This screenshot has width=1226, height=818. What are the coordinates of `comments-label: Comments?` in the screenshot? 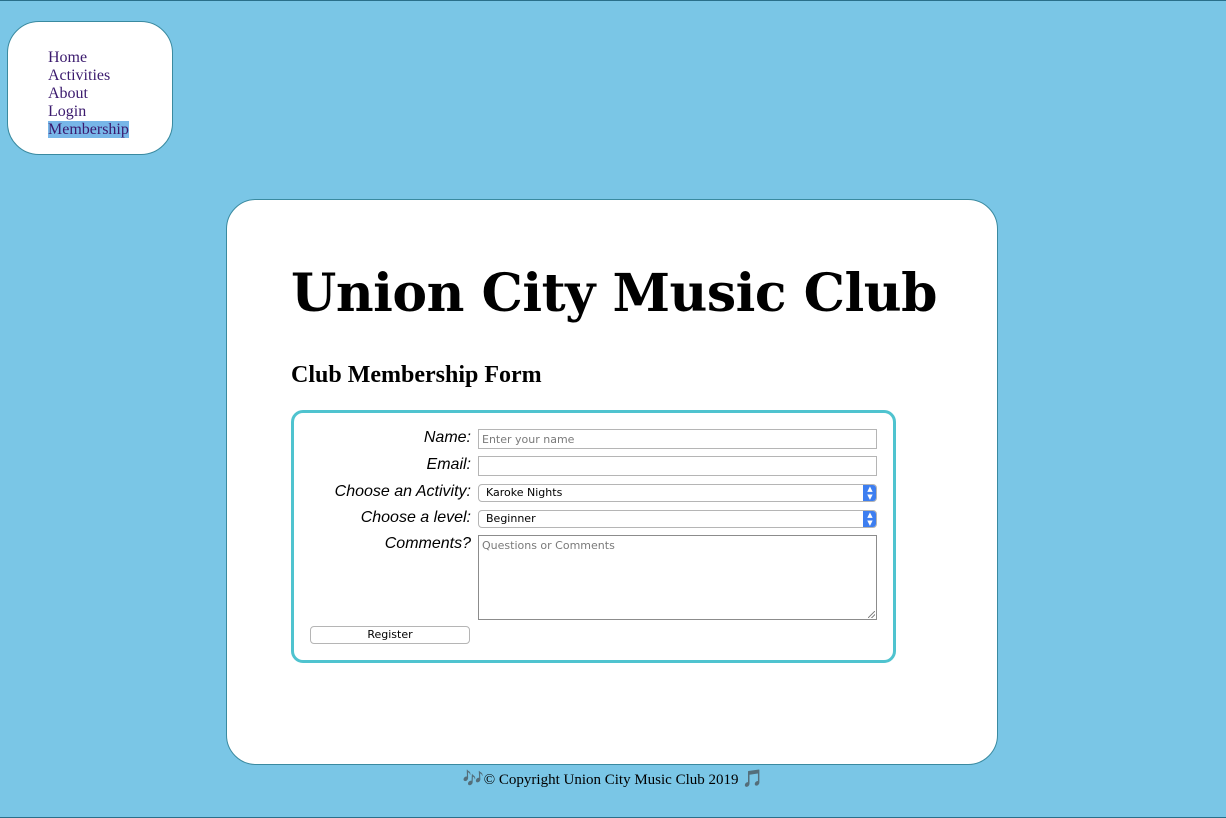 It's located at (427, 543).